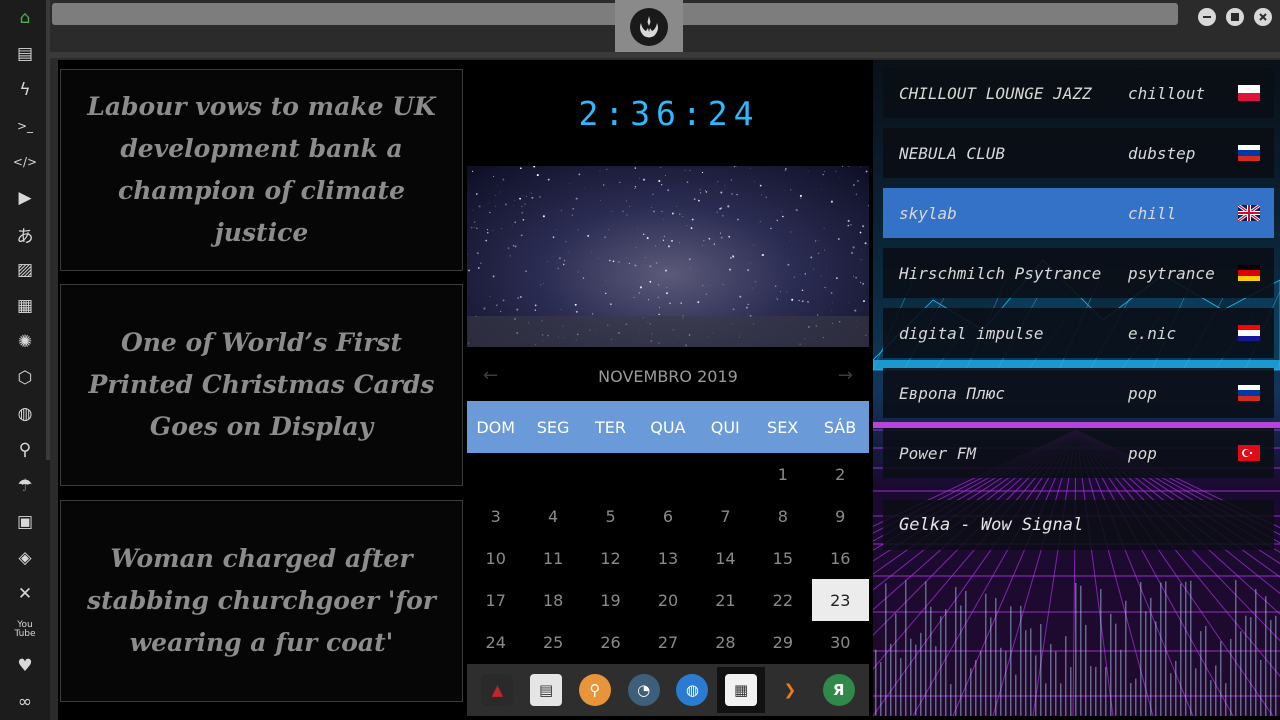  What do you see at coordinates (546, 690) in the screenshot?
I see `dock-item: ▤` at bounding box center [546, 690].